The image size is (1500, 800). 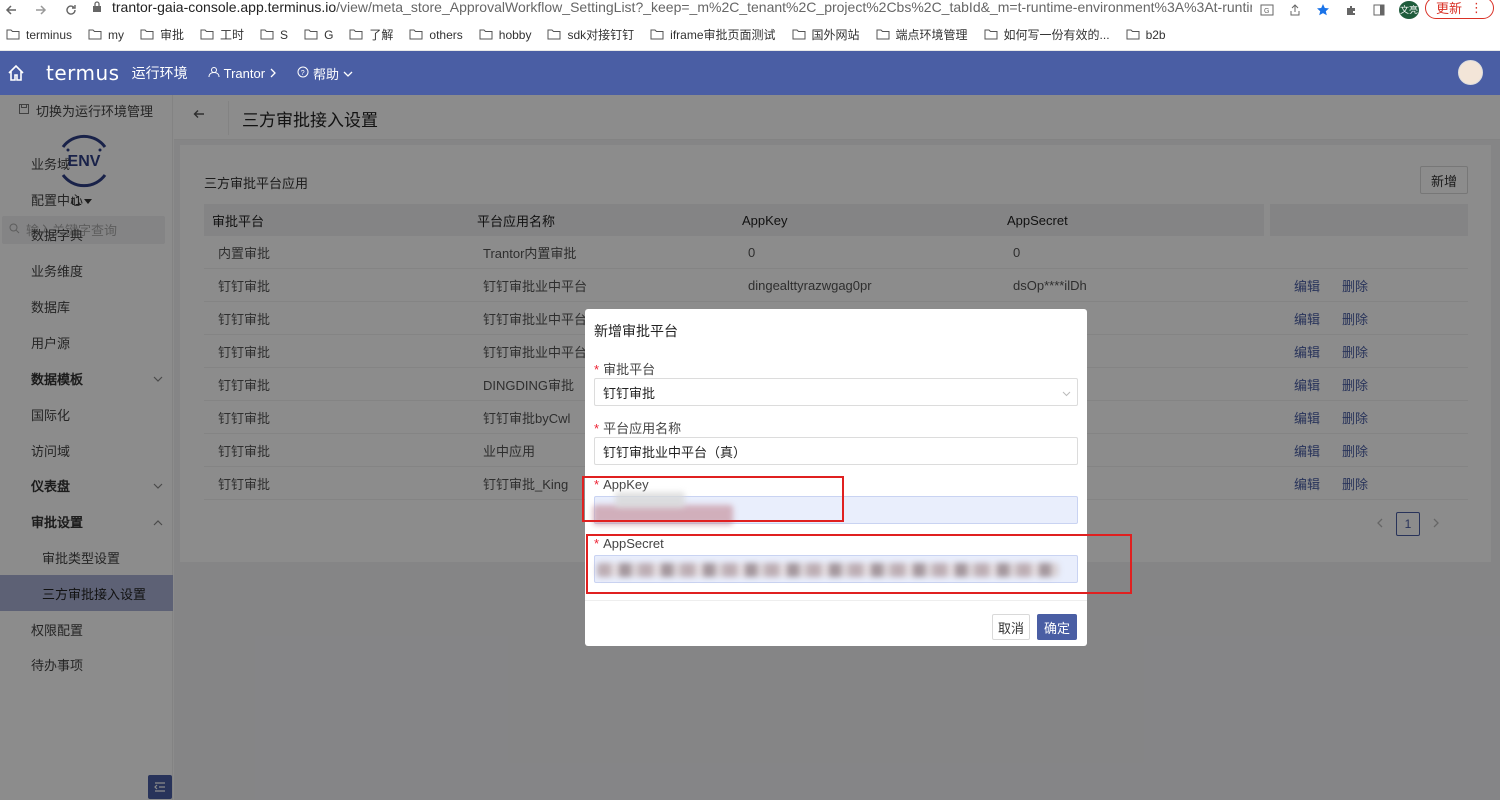 I want to click on nav-help-label: 帮助, so click(x=326, y=74).